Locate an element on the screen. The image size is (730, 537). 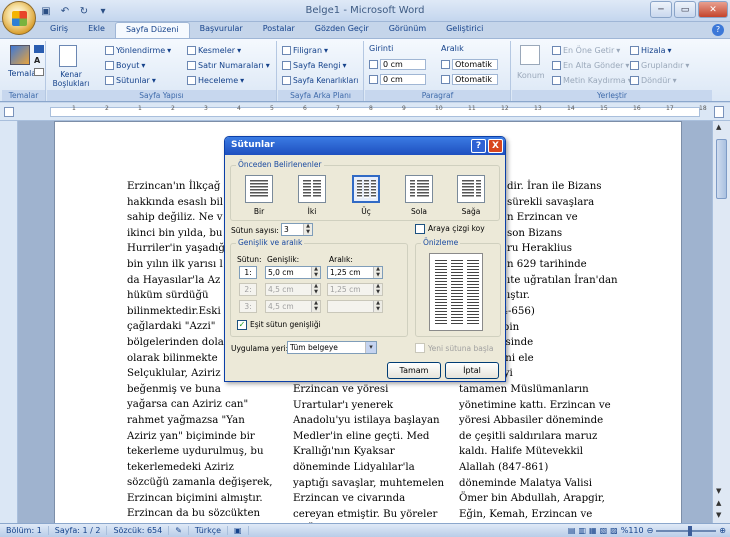
grupla-button: Gruplandır ▾ is located at coordinates (659, 65).